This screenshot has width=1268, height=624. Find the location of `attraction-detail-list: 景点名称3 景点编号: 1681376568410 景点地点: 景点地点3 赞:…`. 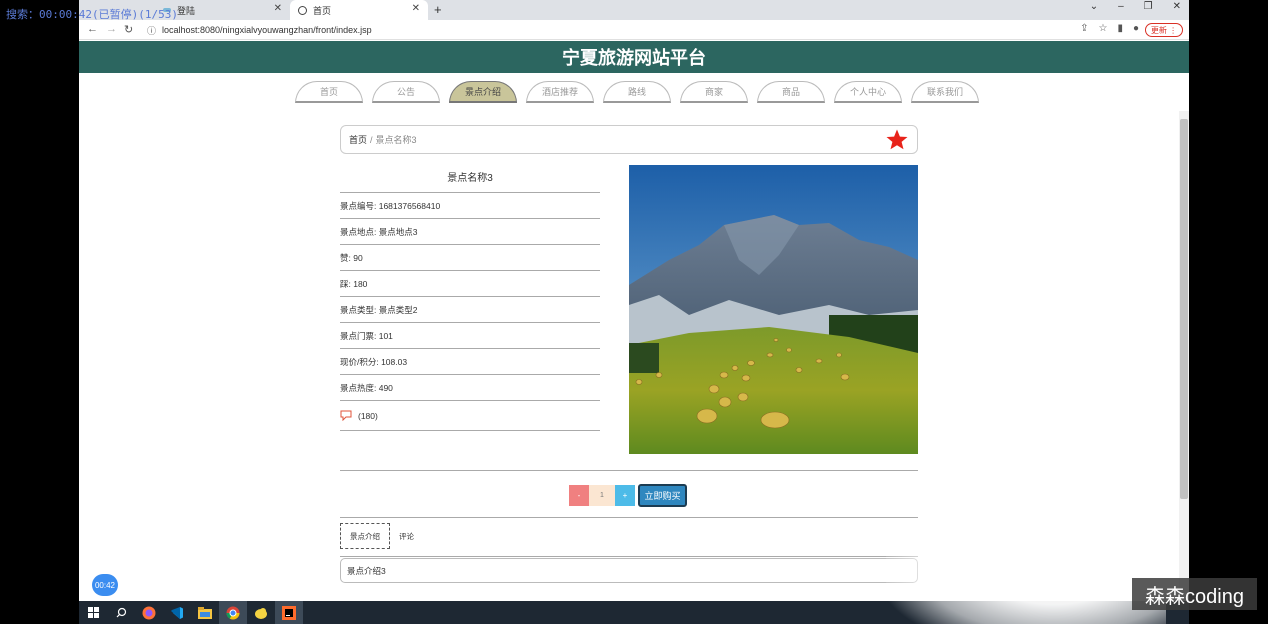

attraction-detail-list: 景点名称3 景点编号: 1681376568410 景点地点: 景点地点3 赞:… is located at coordinates (470, 299).